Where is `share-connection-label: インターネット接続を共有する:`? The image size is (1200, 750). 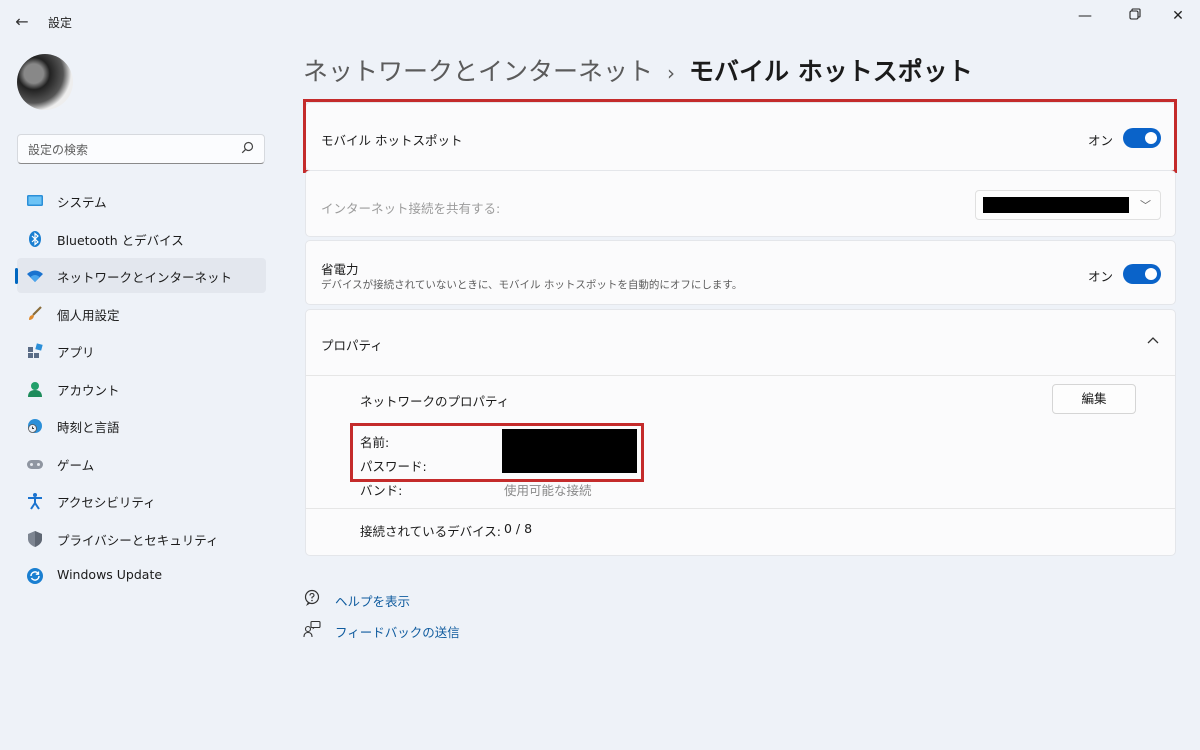
share-connection-label: インターネット接続を共有する: is located at coordinates (411, 208).